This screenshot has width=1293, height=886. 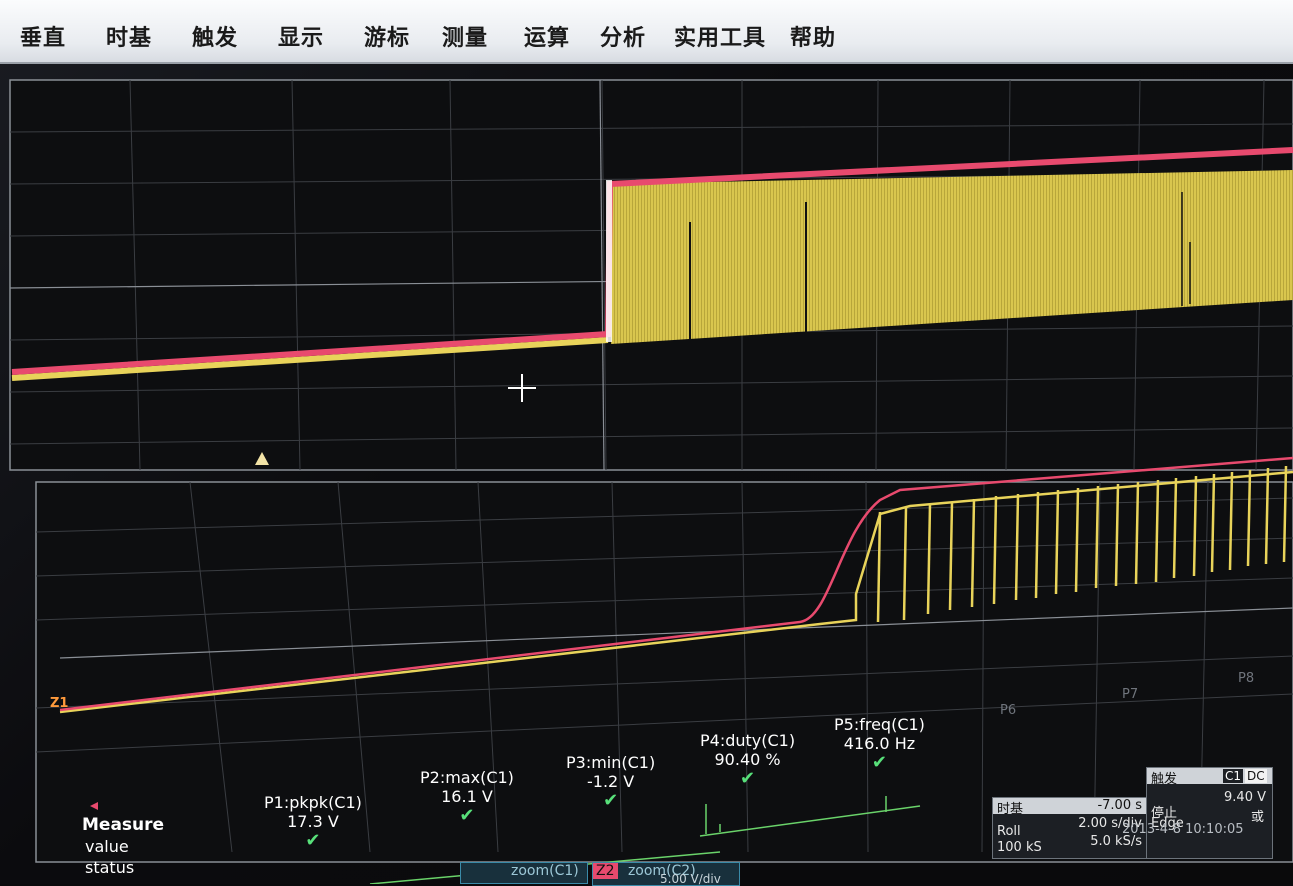 What do you see at coordinates (1183, 829) in the screenshot?
I see `timestamp: 2013-4-8 10:10:05` at bounding box center [1183, 829].